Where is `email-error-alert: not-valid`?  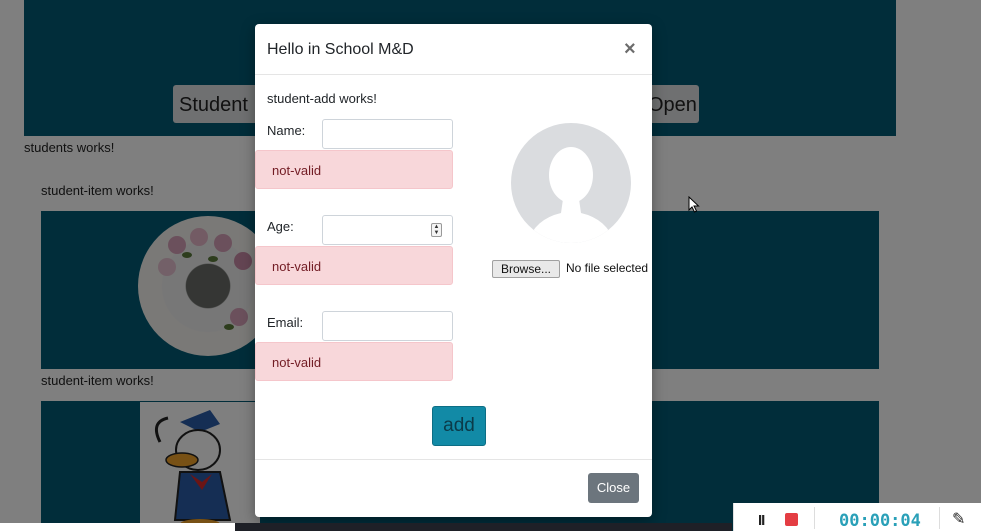
email-error-alert: not-valid is located at coordinates (354, 361).